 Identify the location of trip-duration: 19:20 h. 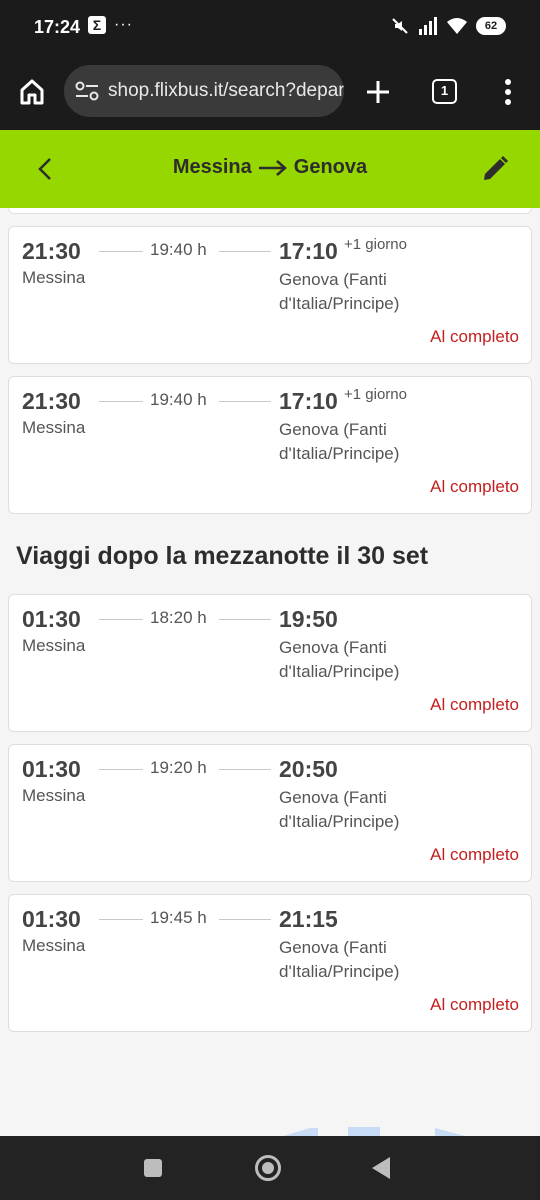
(178, 767).